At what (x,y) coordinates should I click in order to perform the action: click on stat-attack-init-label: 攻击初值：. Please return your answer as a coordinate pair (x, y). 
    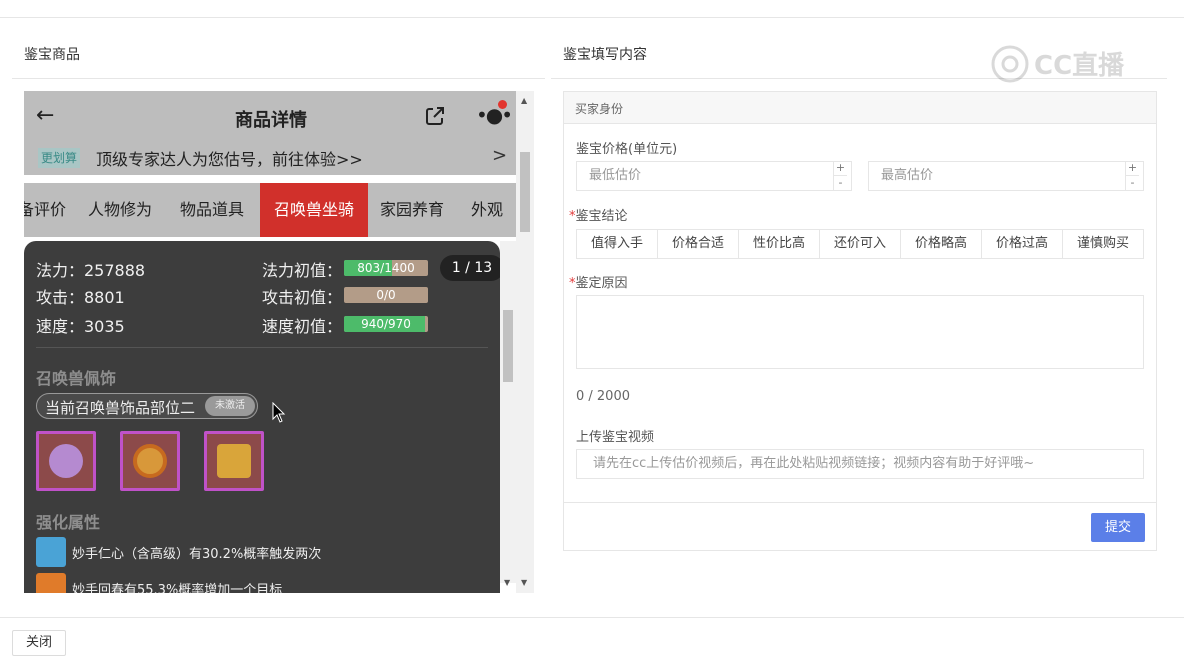
    Looking at the image, I should click on (302, 297).